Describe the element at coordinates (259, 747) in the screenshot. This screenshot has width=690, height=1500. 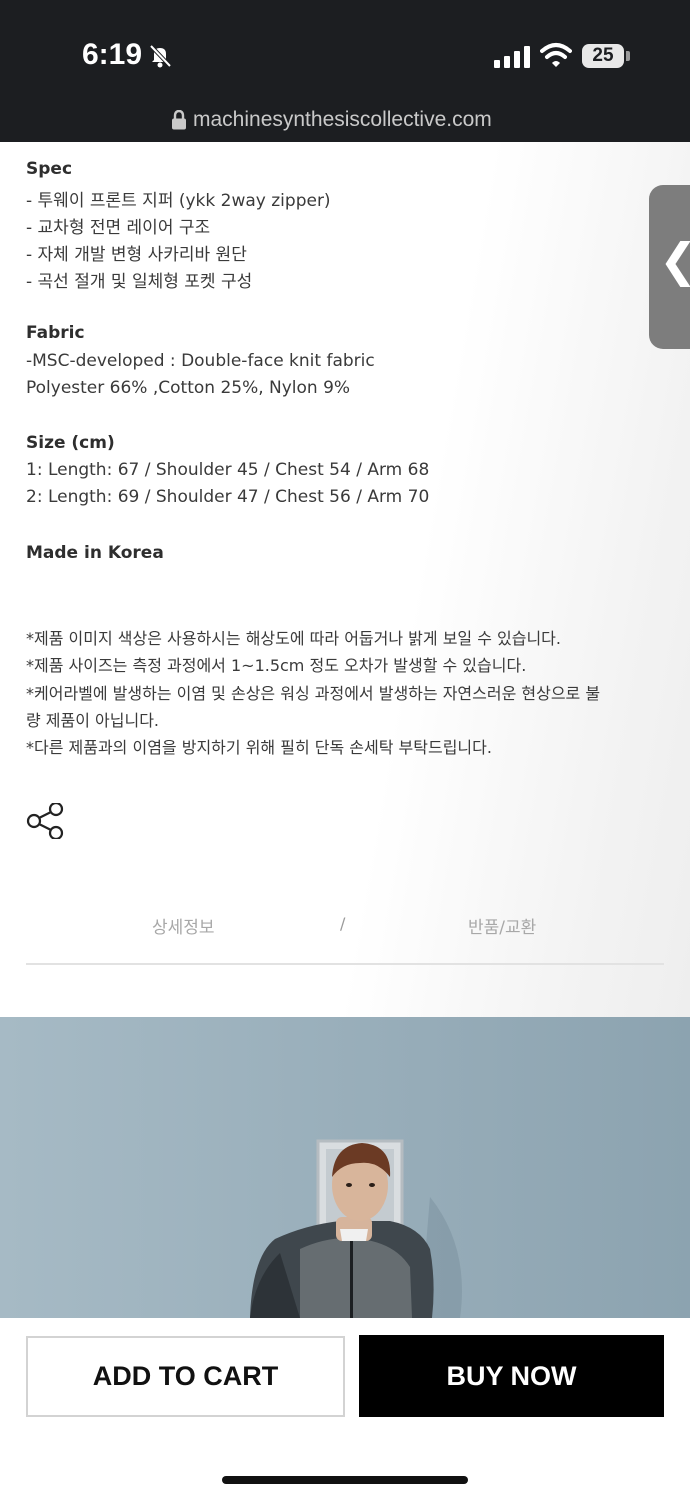
I see `care-note: *다른 제품과의 이염을 방지하기 위해 필히 단독 손세탁 부탁드립니다.` at that location.